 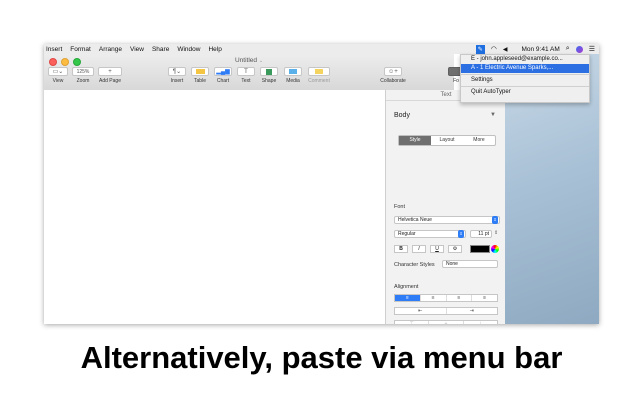 What do you see at coordinates (412, 322) in the screenshot?
I see `align-top-icon: ⊤` at bounding box center [412, 322].